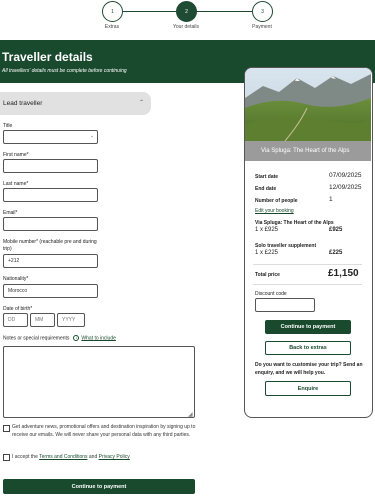  What do you see at coordinates (190, 414) in the screenshot?
I see `resize-grip-icon: ◢` at bounding box center [190, 414].